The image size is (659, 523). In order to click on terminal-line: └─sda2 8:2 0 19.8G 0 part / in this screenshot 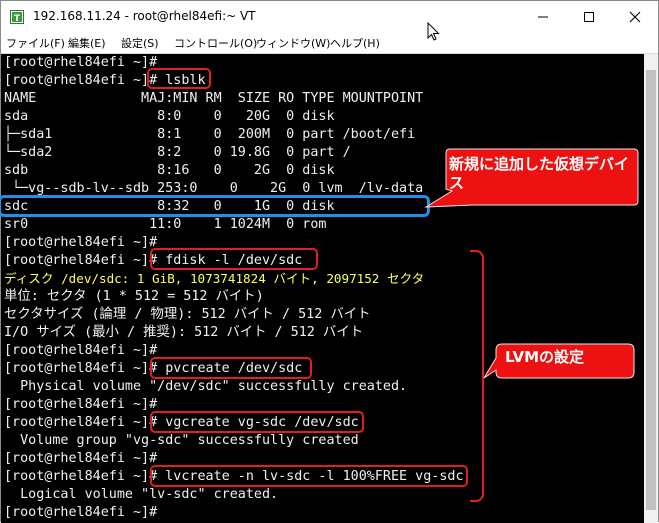, I will do `click(177, 152)`.